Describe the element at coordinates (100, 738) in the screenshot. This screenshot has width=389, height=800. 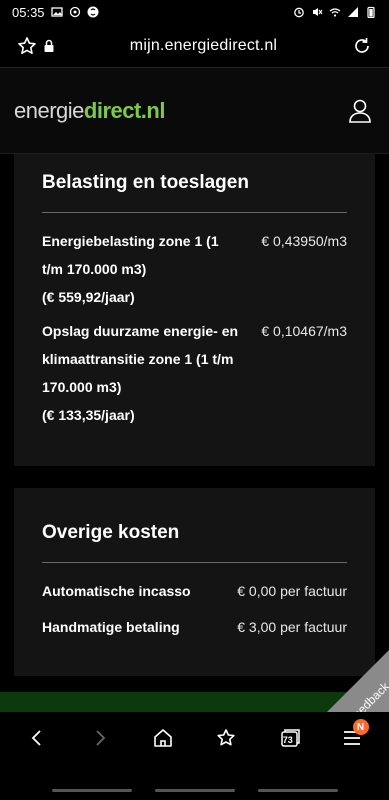
I see `forward-icon` at that location.